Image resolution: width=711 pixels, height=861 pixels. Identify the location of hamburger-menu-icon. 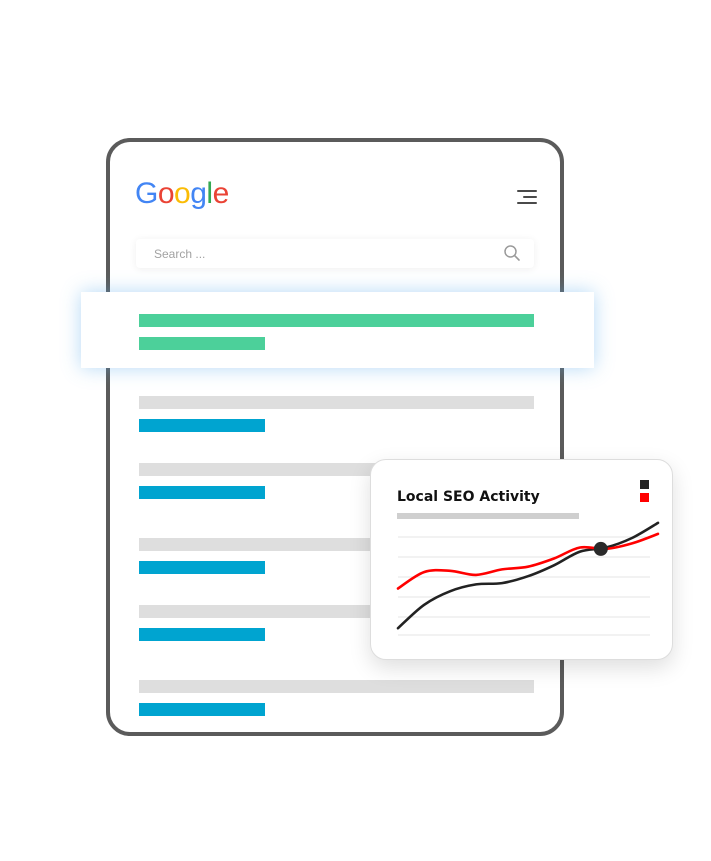
(526, 197).